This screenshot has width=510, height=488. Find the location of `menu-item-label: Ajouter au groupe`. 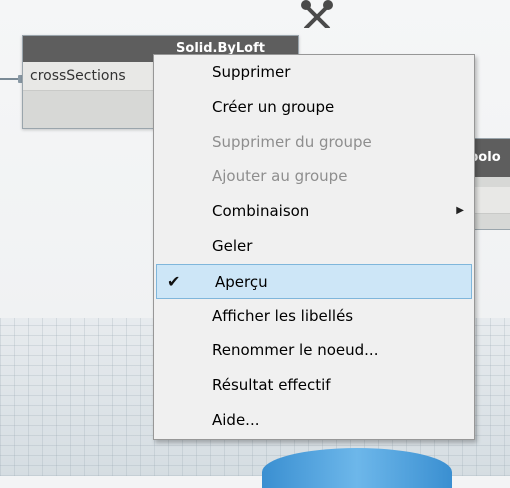

menu-item-label: Ajouter au groupe is located at coordinates (280, 176).